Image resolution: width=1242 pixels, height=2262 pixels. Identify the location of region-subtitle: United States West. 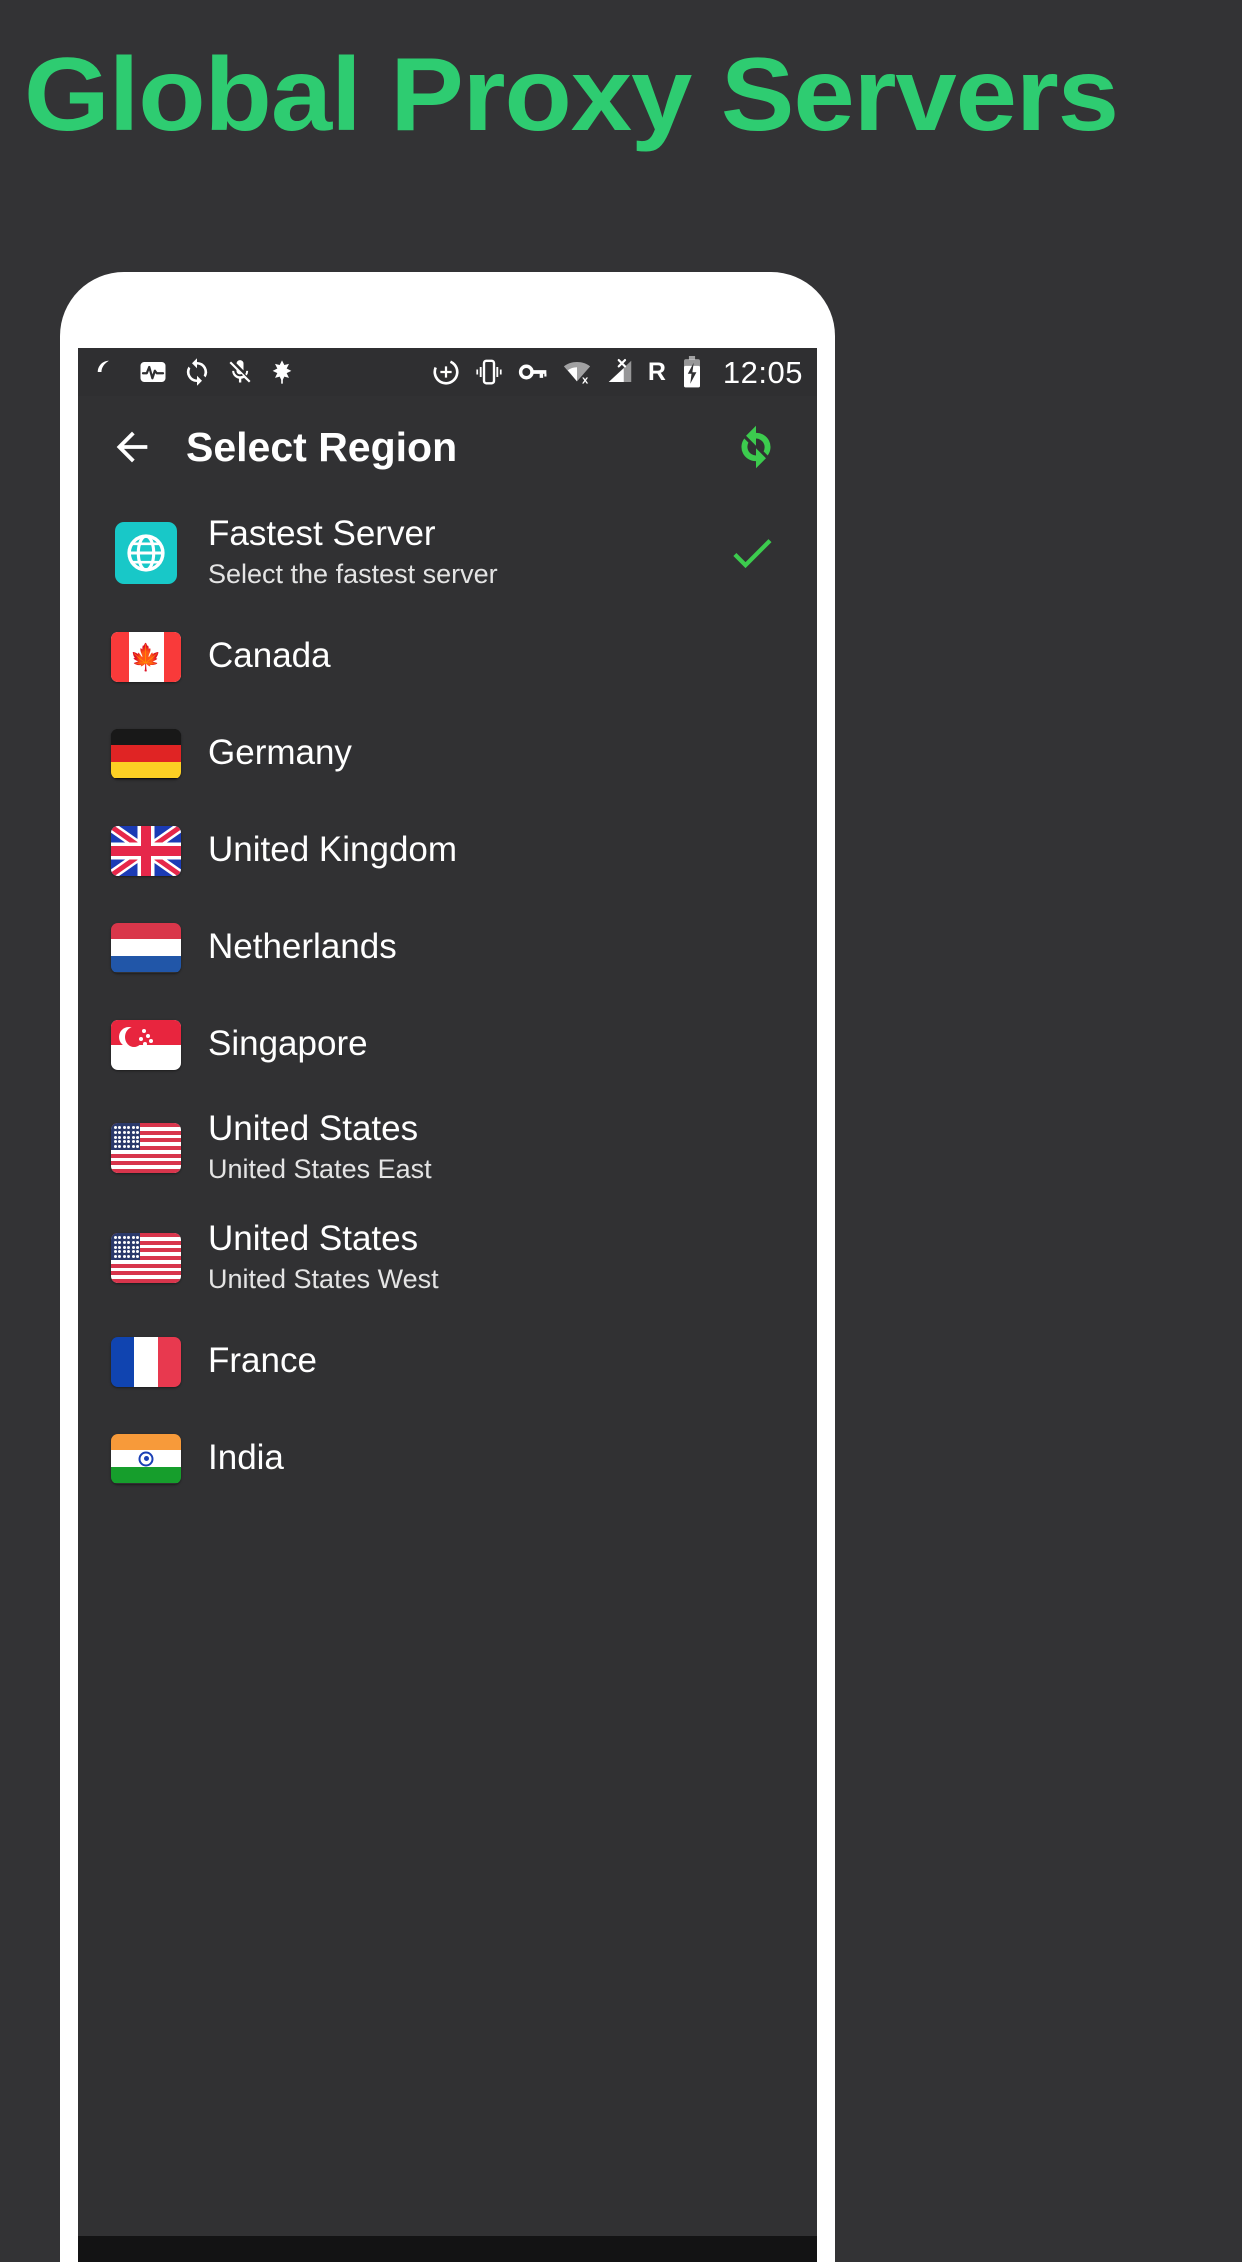
(323, 1279).